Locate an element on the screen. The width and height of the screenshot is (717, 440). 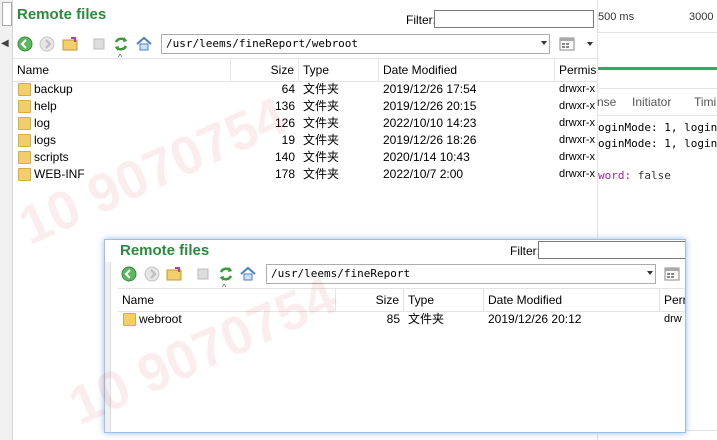
file-row: WEB-INF 178 文件夹 2022/10/7 2:00 drwxr-x is located at coordinates (305, 174).